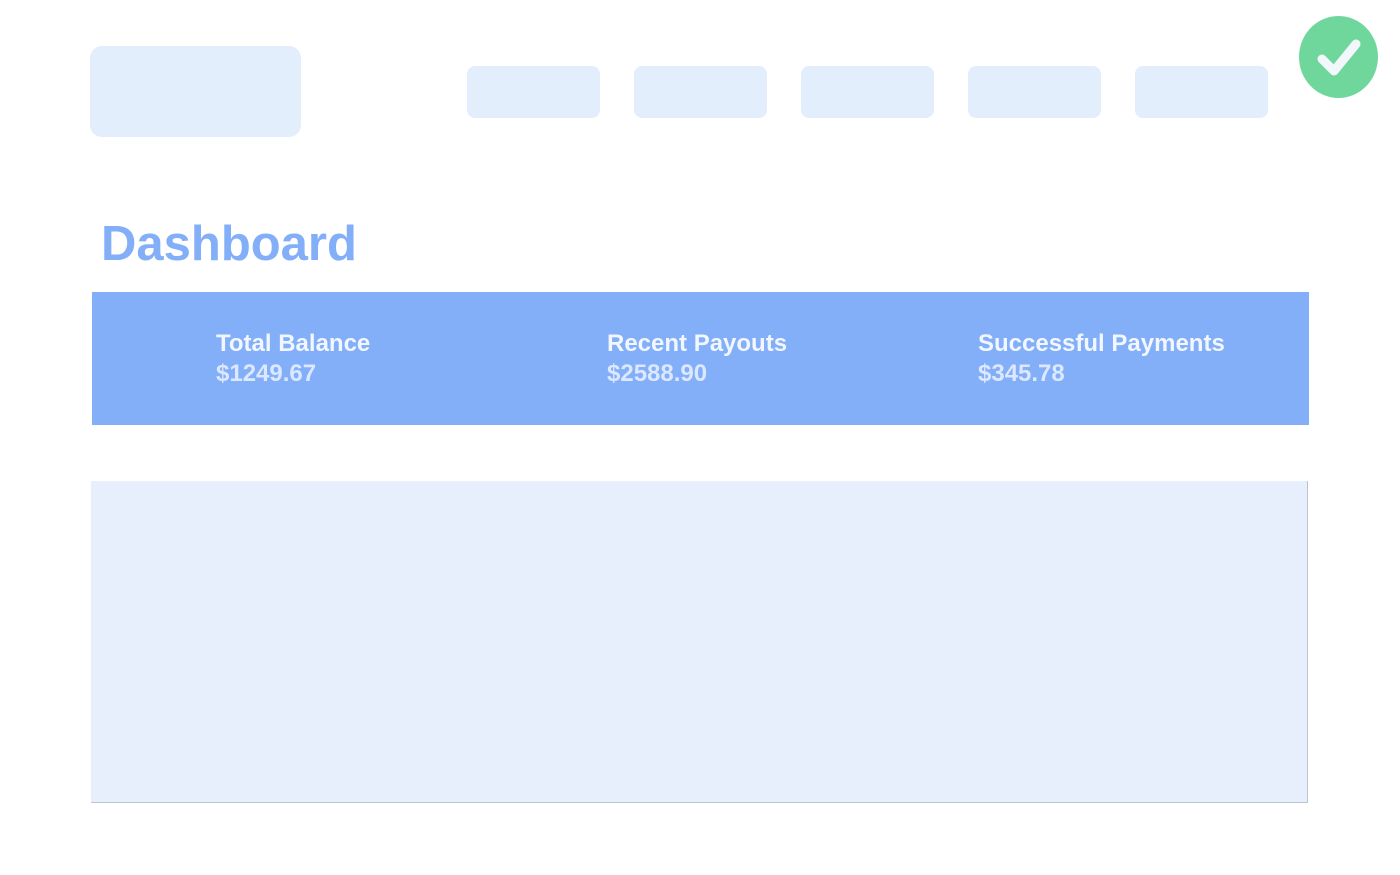  I want to click on stat-label: Recent Payouts, so click(697, 343).